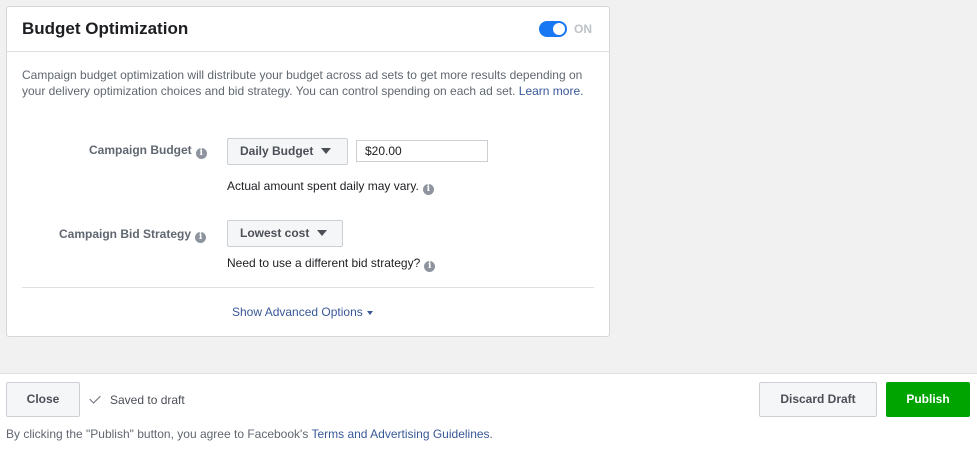  I want to click on saved-status-text: Saved to draft, so click(147, 400).